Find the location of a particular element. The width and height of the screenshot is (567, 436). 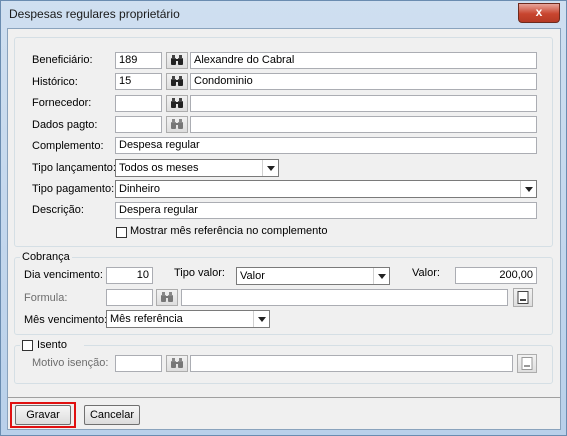

dados-pagto-code-input is located at coordinates (138, 124).